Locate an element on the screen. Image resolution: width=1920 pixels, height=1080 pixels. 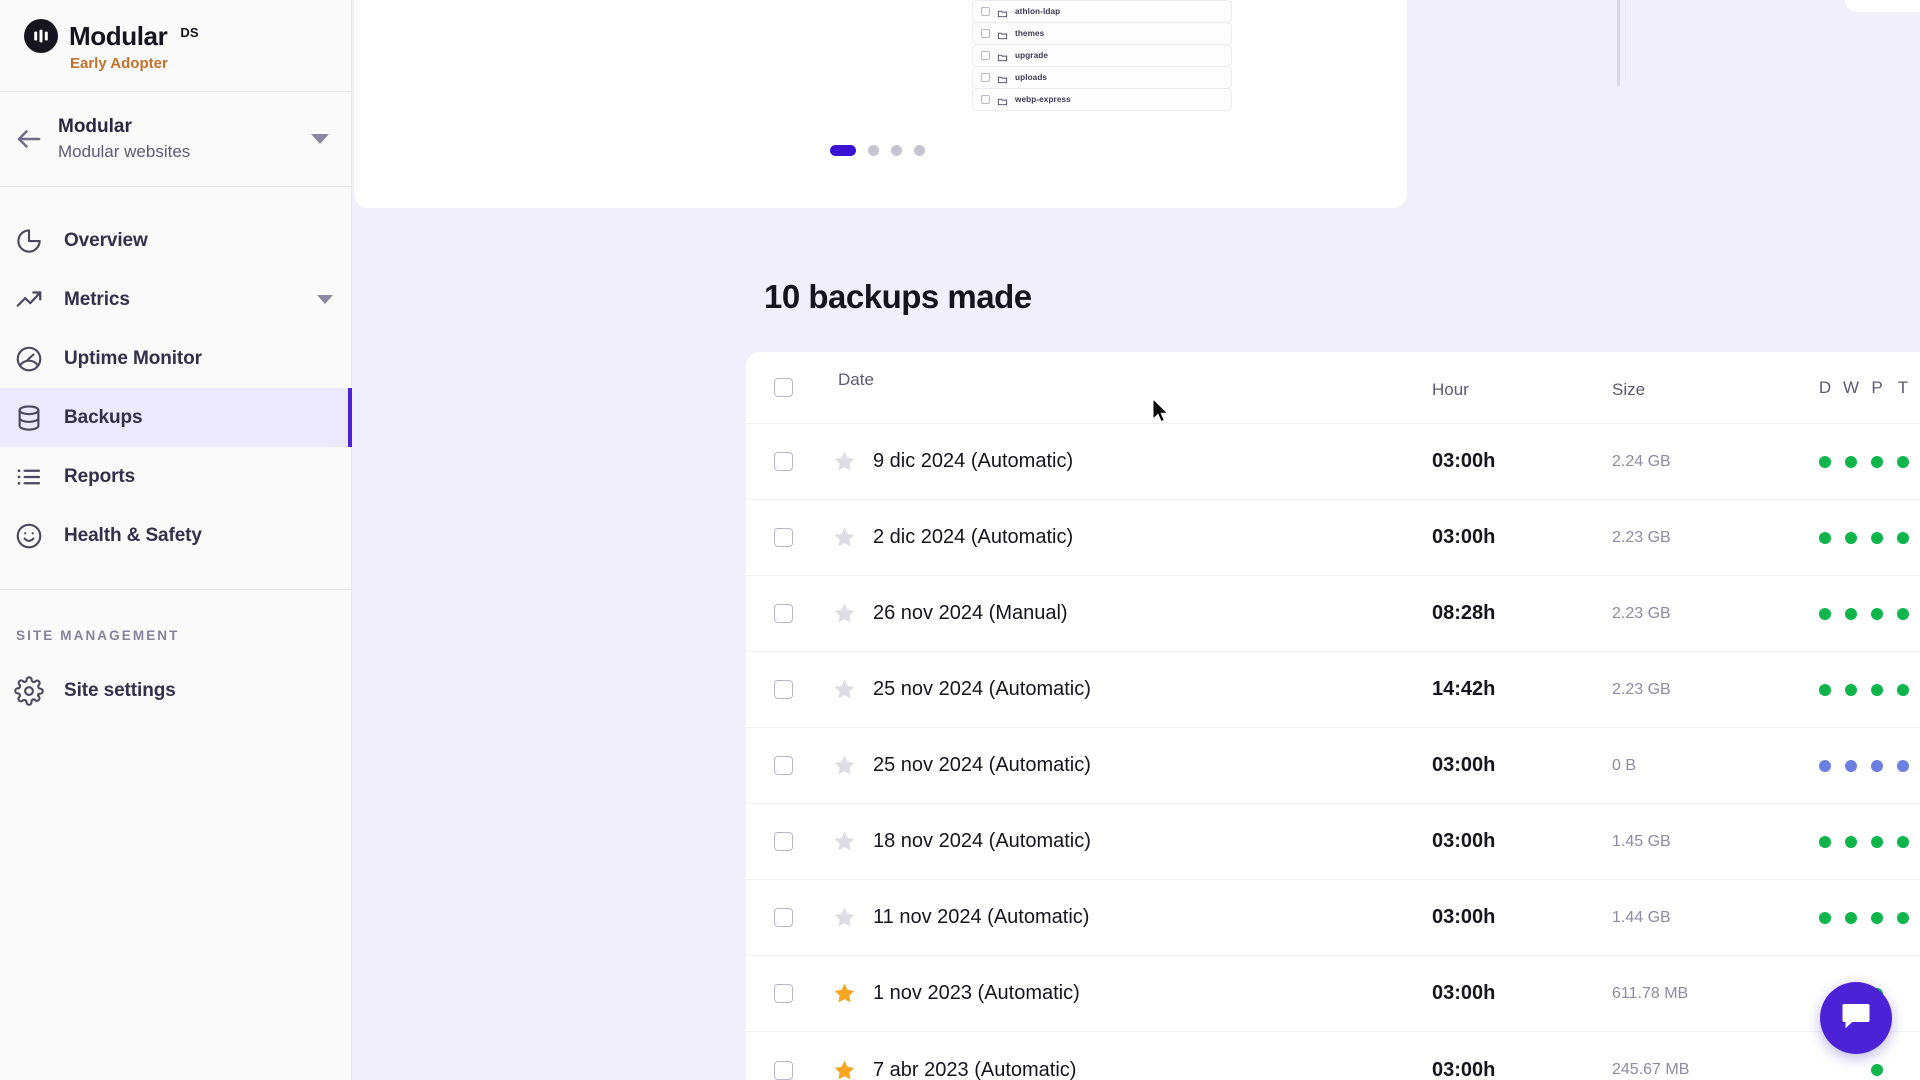
folder-icon is located at coordinates (1002, 34).